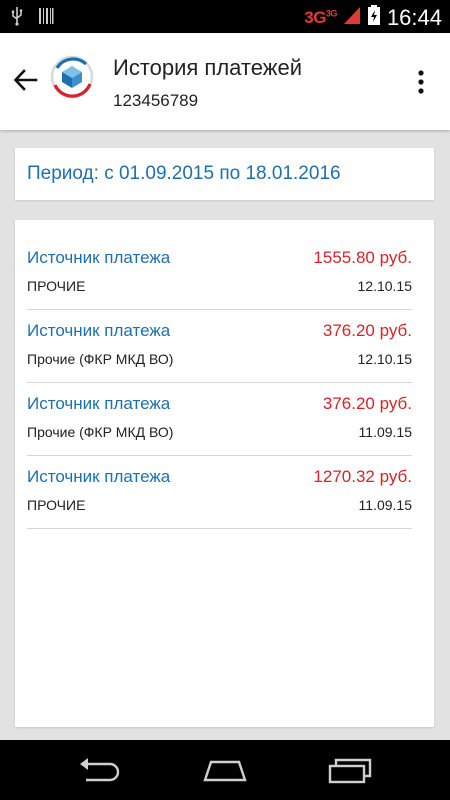  What do you see at coordinates (421, 82) in the screenshot?
I see `more-vert-icon` at bounding box center [421, 82].